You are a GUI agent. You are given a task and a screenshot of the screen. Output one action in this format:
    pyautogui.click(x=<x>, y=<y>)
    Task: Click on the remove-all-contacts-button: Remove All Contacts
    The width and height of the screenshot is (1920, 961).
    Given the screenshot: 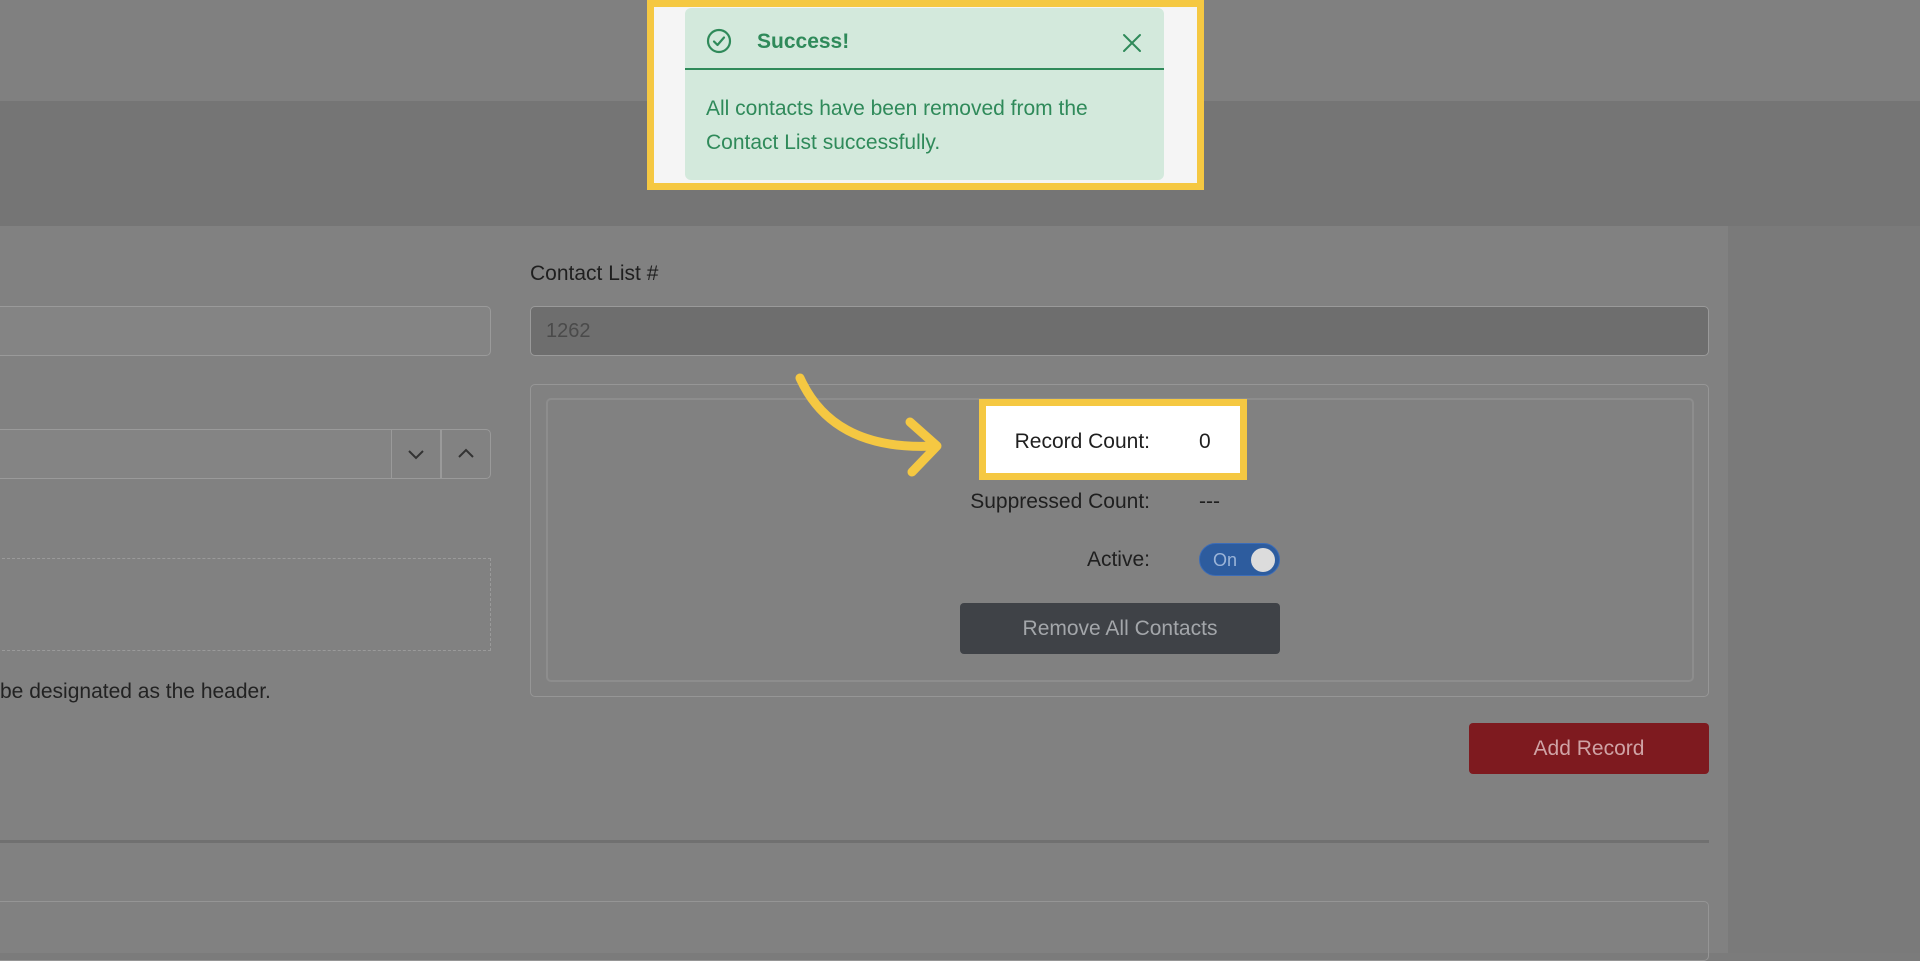 What is the action you would take?
    pyautogui.click(x=1120, y=628)
    